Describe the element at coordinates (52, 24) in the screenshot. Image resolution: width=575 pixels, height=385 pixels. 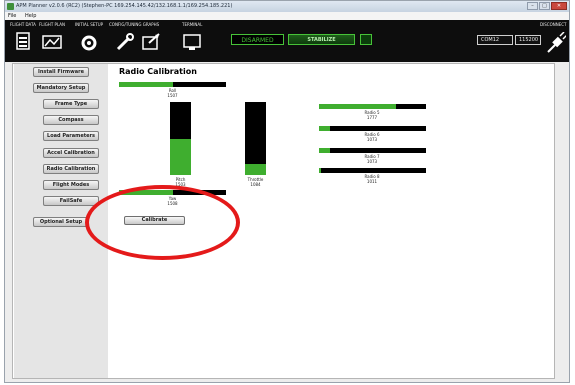
I see `toolbar-label: FLIGHT PLAN` at that location.